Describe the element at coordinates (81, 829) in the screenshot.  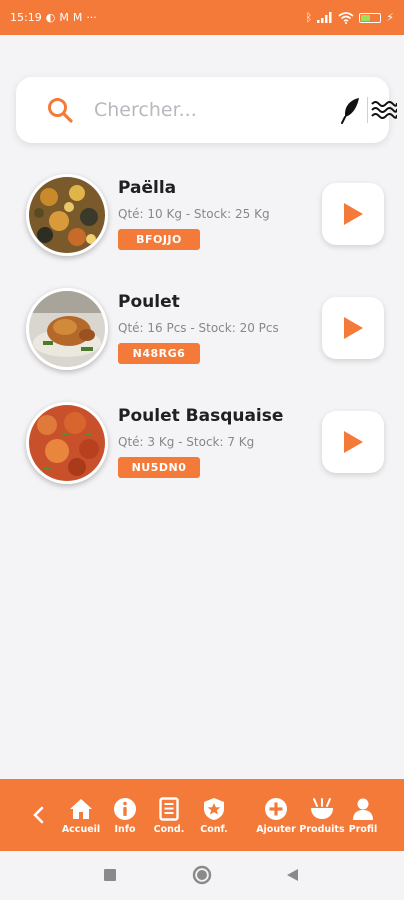
I see `nav-label: Accueil` at that location.